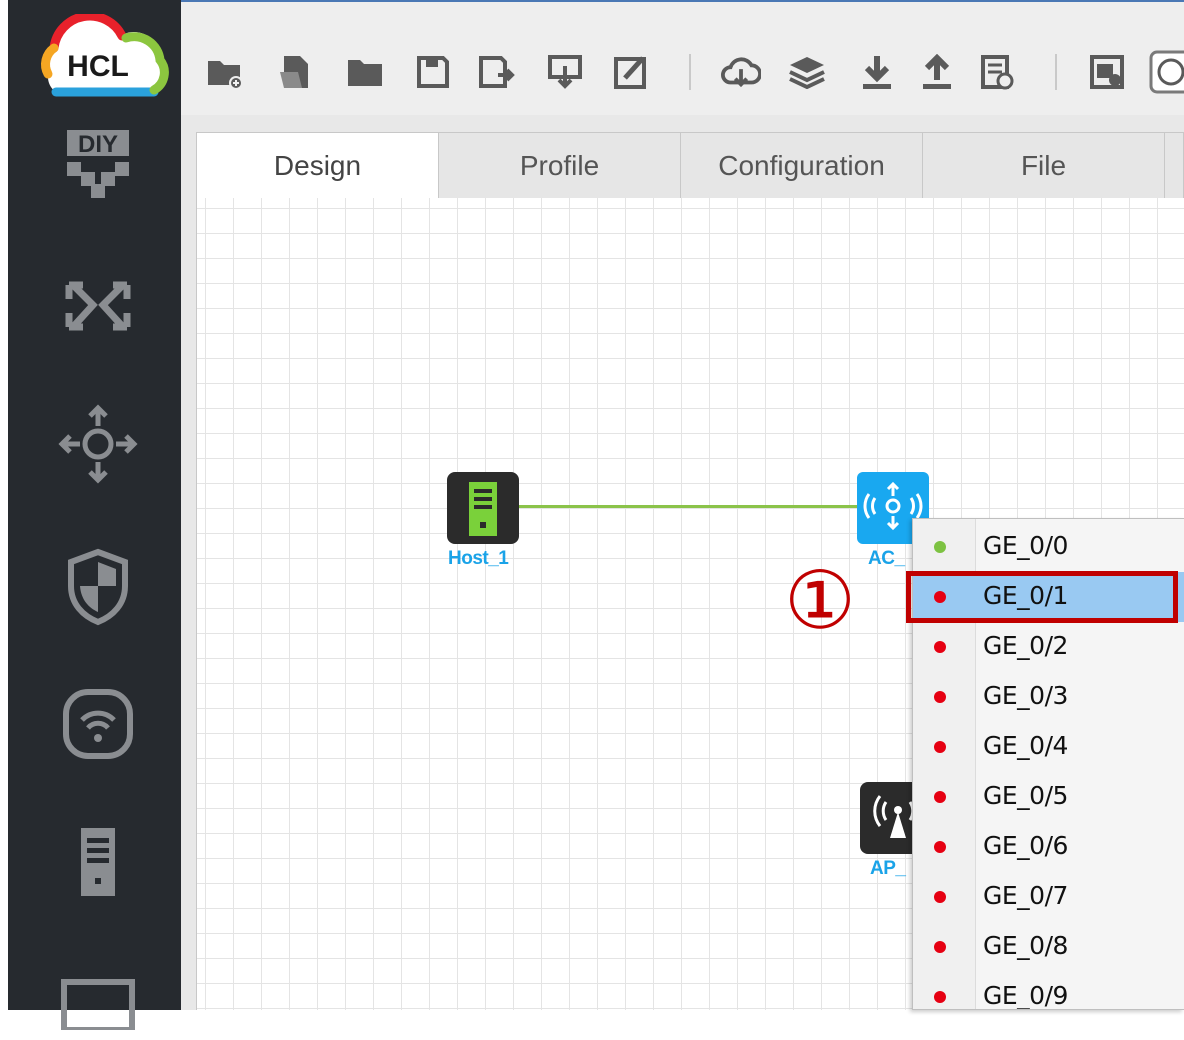  What do you see at coordinates (877, 72) in the screenshot?
I see `download-icon` at bounding box center [877, 72].